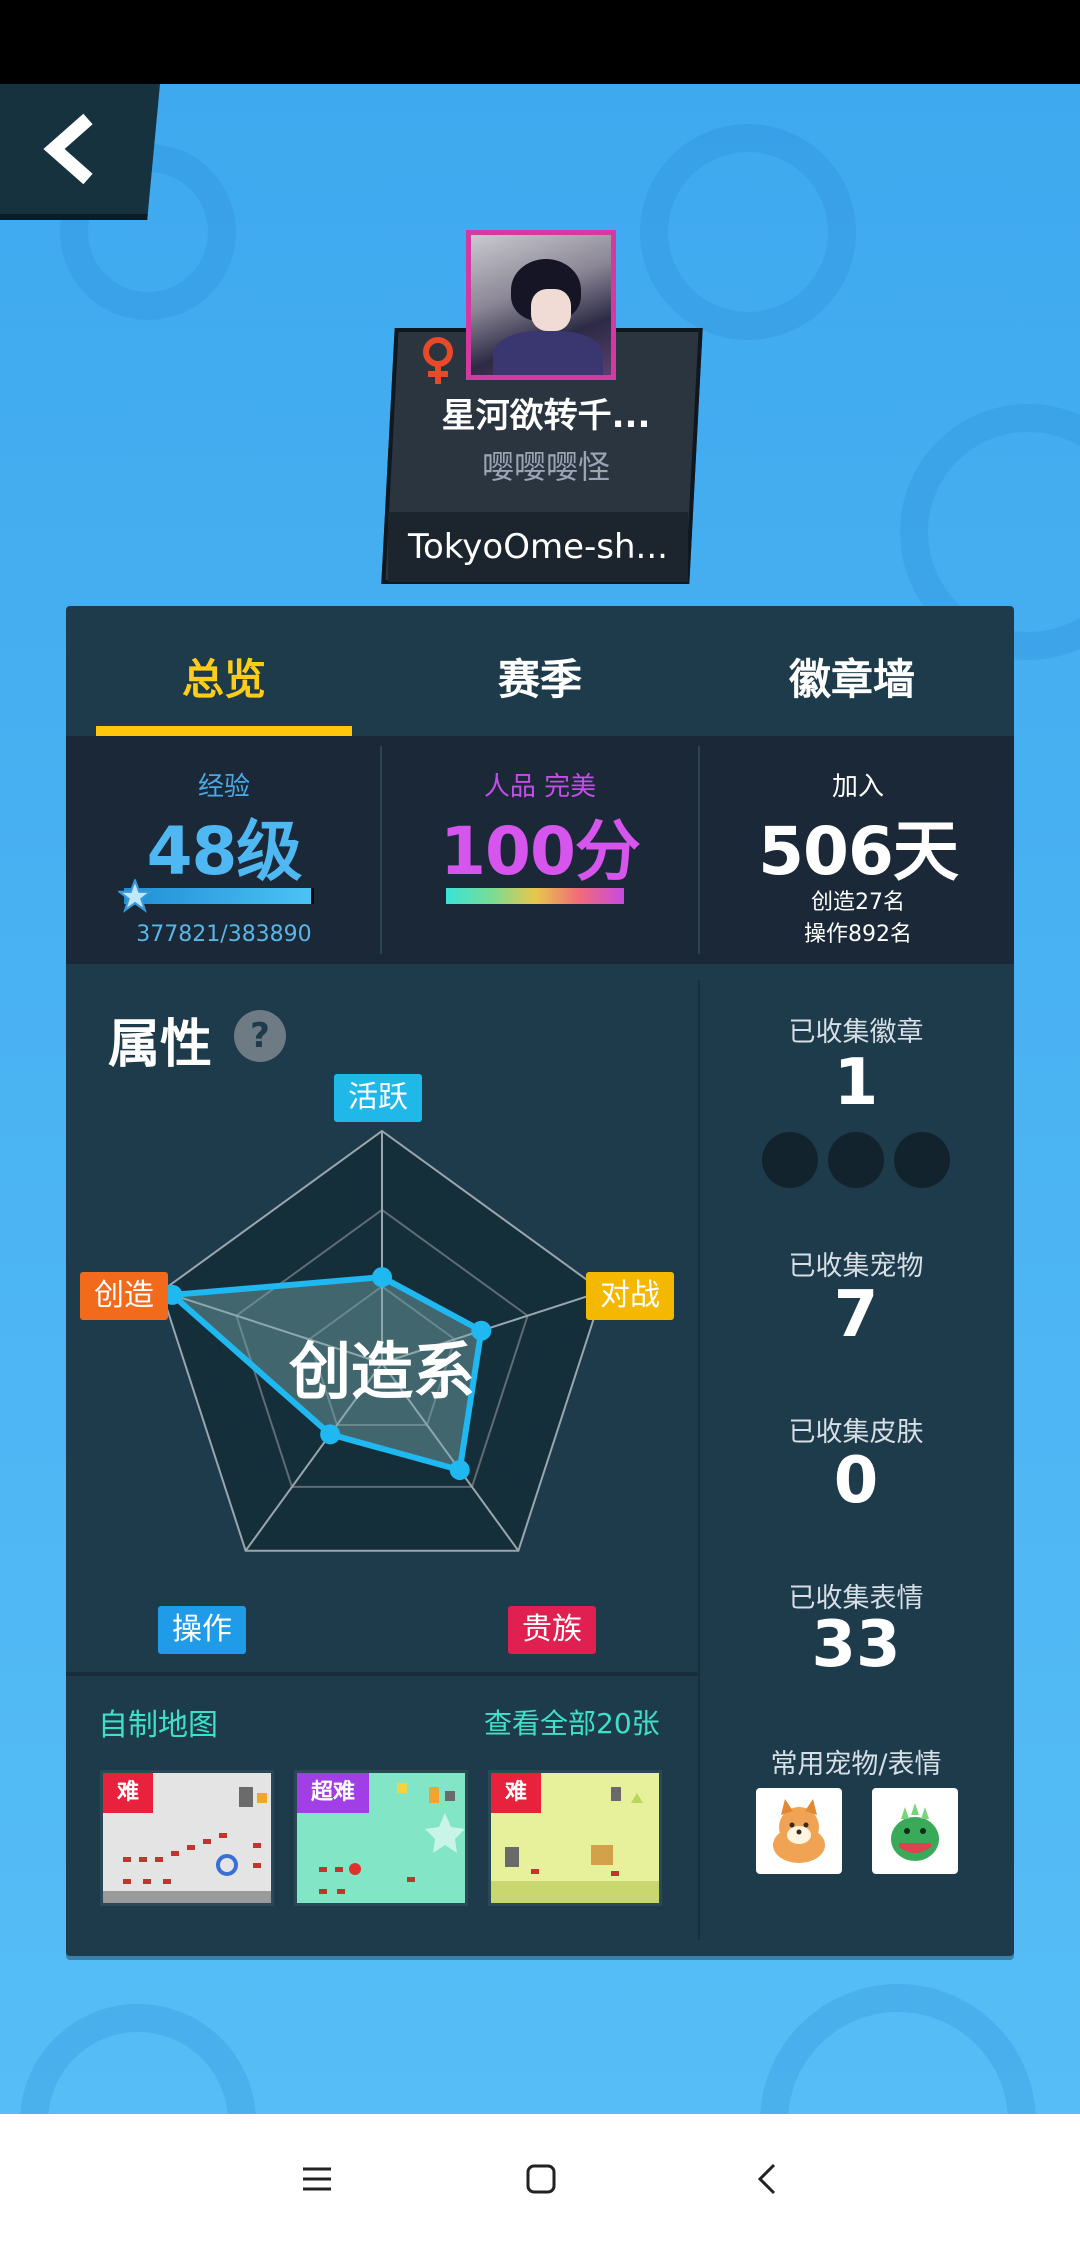  What do you see at coordinates (856, 1764) in the screenshot?
I see `favorites-label: 常用宠物/表情` at bounding box center [856, 1764].